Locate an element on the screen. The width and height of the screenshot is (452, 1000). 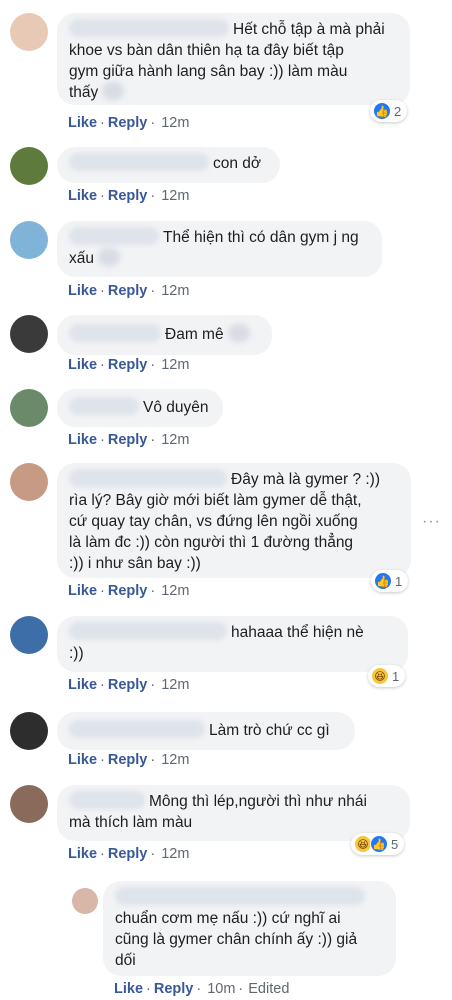
comment-text-line: mà thích làm màu is located at coordinates (131, 822).